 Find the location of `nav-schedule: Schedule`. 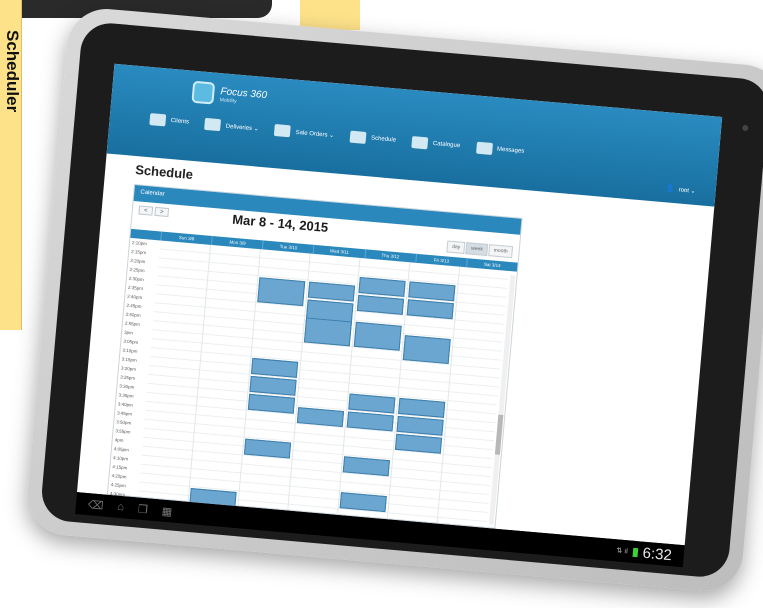

nav-schedule: Schedule is located at coordinates (373, 138).